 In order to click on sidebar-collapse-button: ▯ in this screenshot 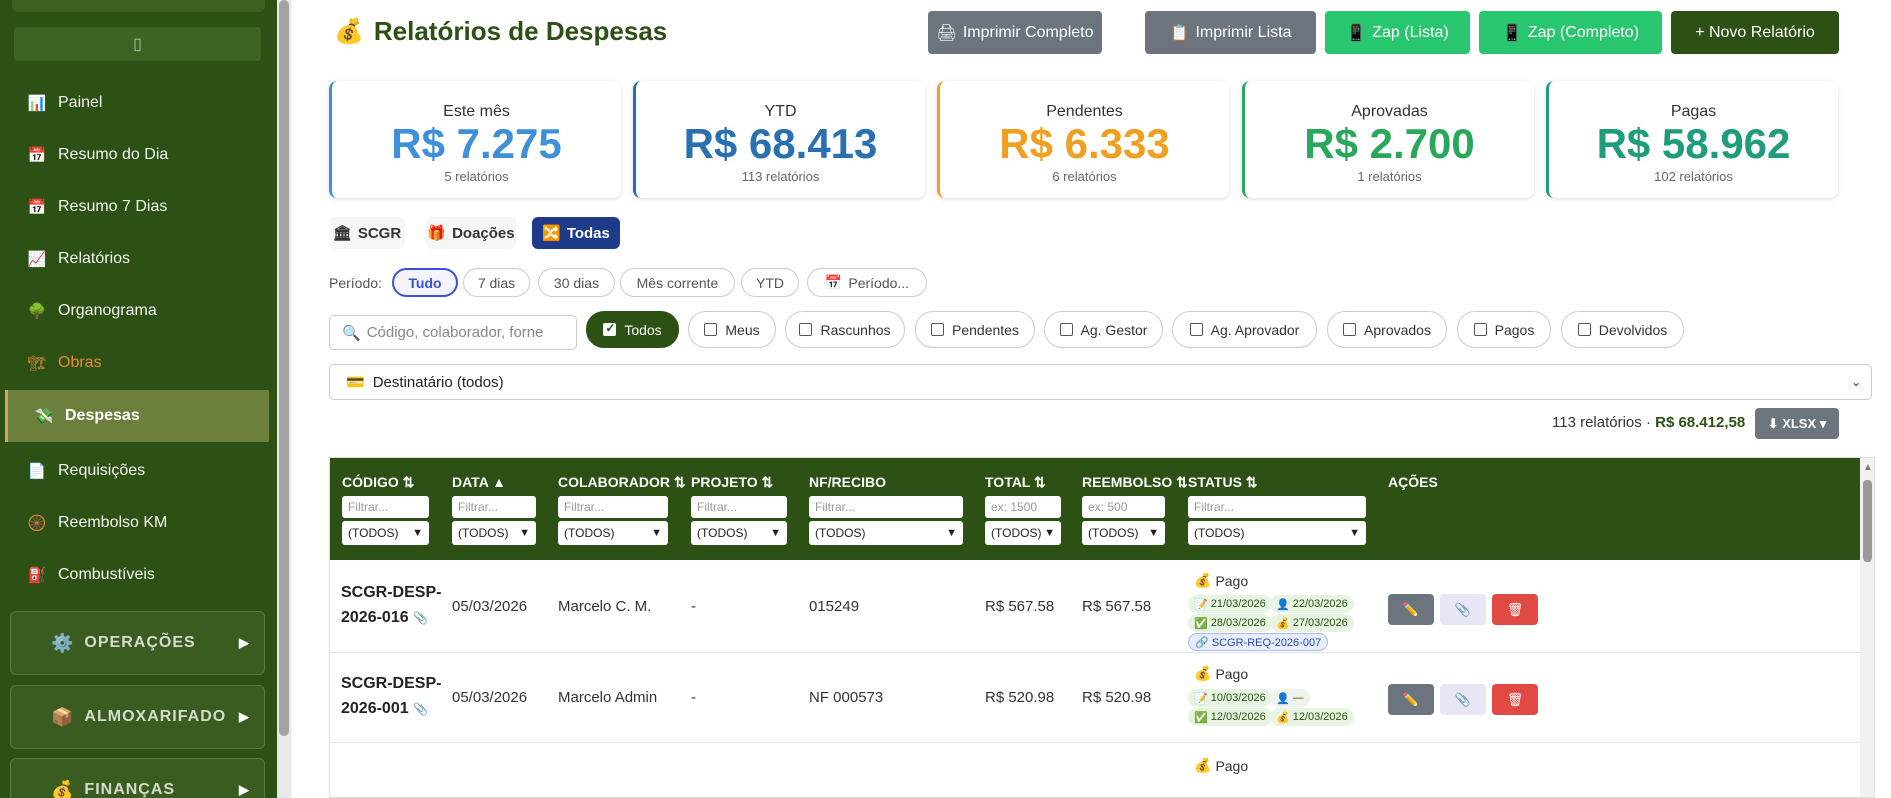, I will do `click(137, 44)`.